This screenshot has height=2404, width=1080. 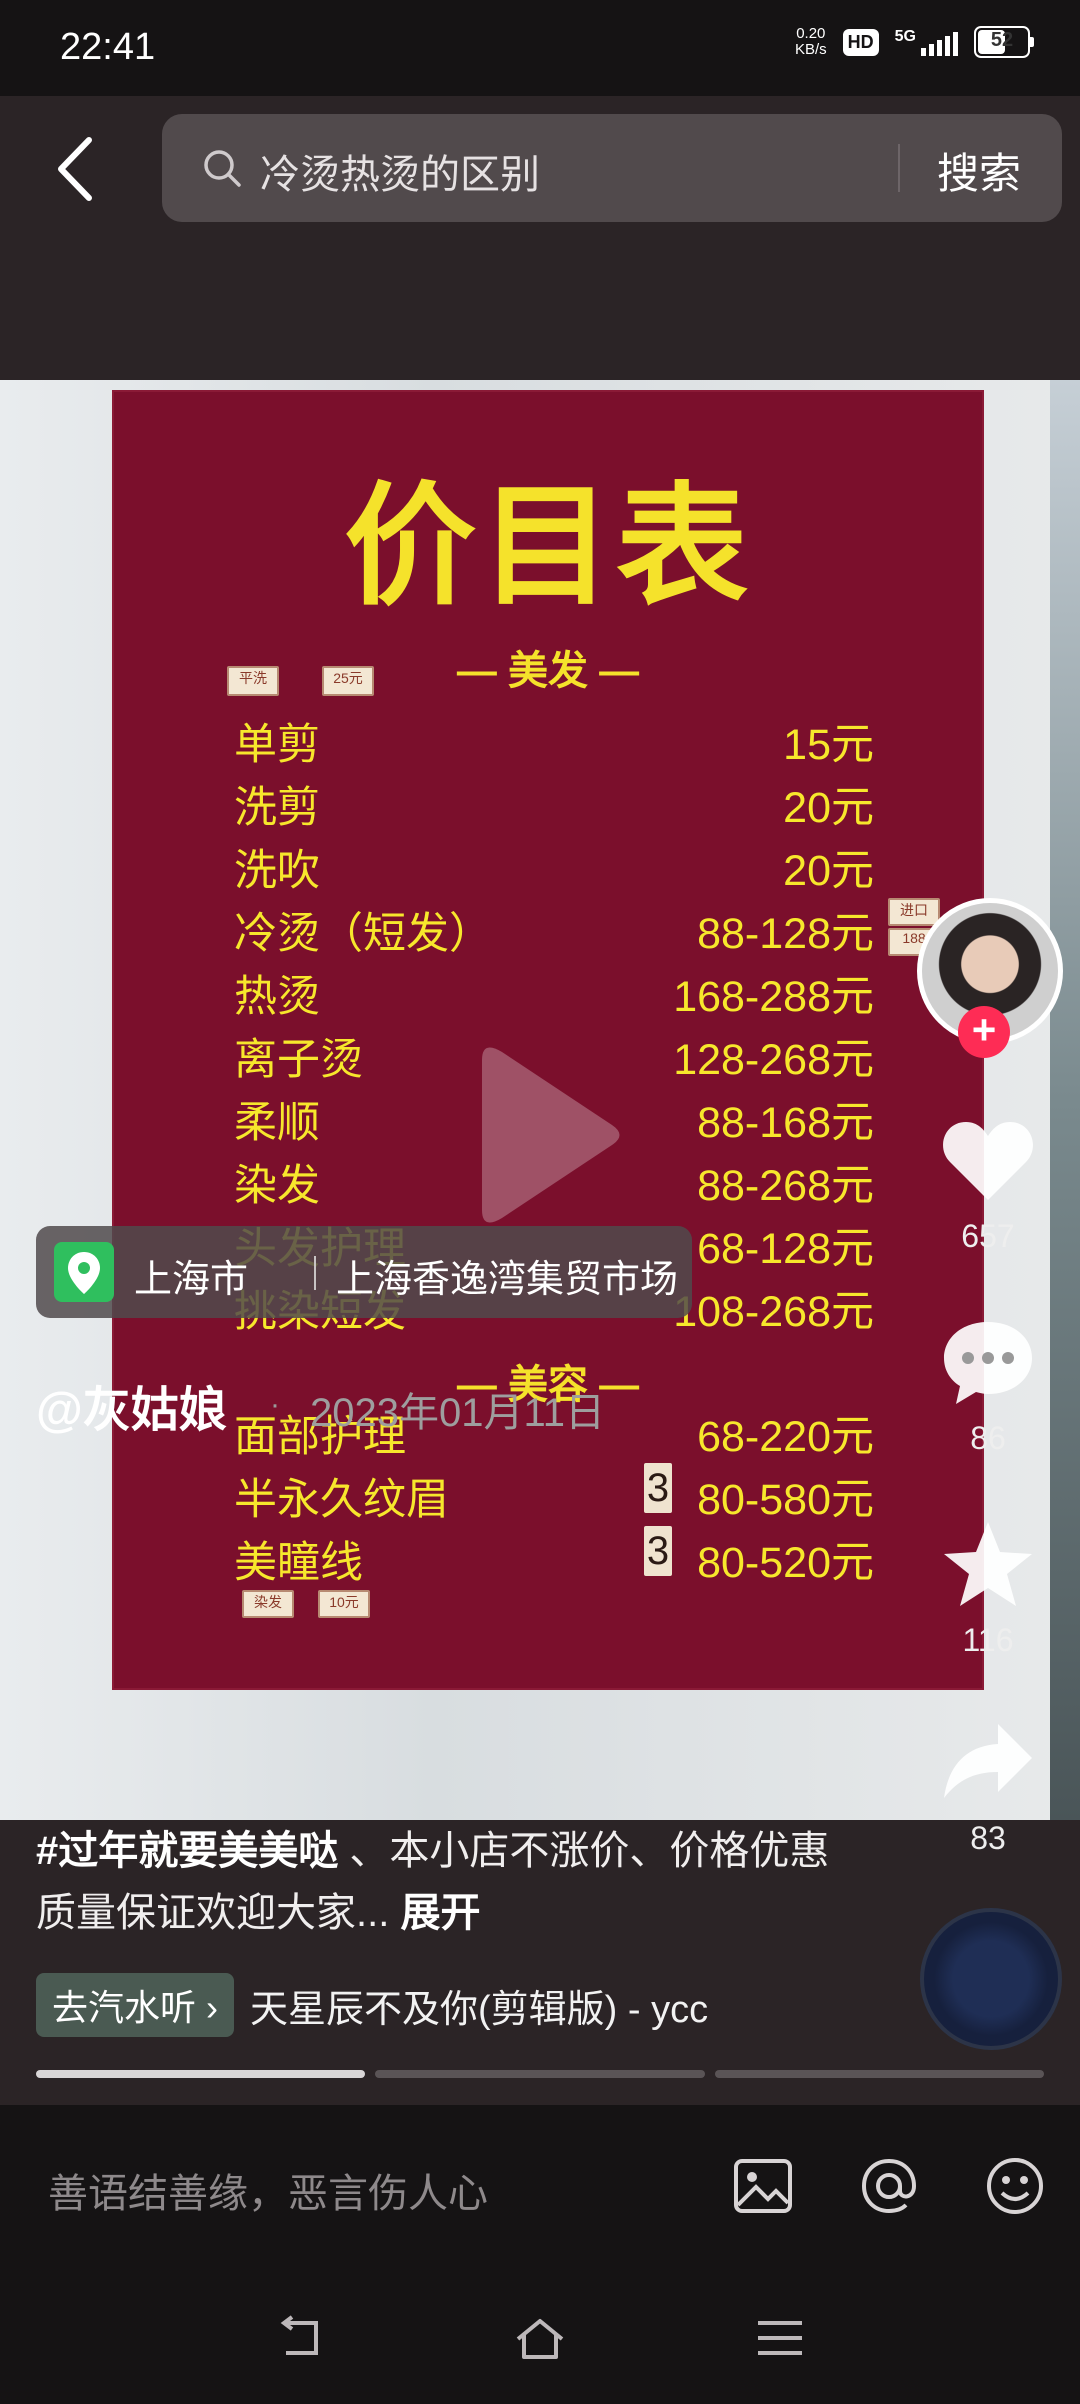 What do you see at coordinates (187, 1851) in the screenshot?
I see `hashtag-link: #过年就要美美哒` at bounding box center [187, 1851].